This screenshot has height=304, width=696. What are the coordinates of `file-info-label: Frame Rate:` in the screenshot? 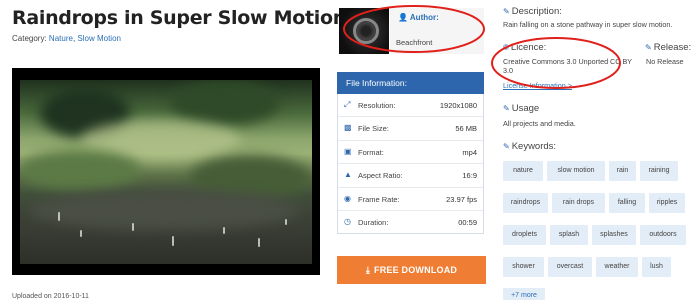 It's located at (379, 199).